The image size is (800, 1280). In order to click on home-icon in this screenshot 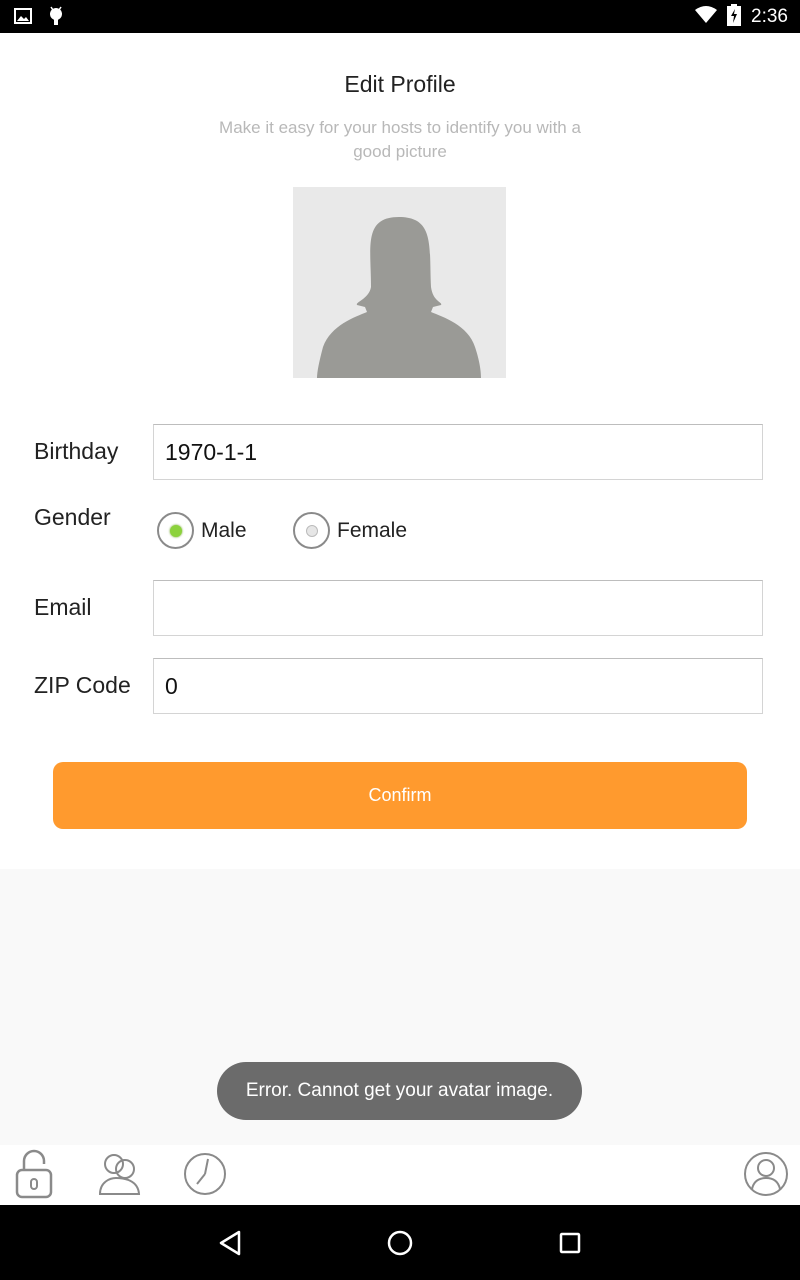, I will do `click(400, 1243)`.